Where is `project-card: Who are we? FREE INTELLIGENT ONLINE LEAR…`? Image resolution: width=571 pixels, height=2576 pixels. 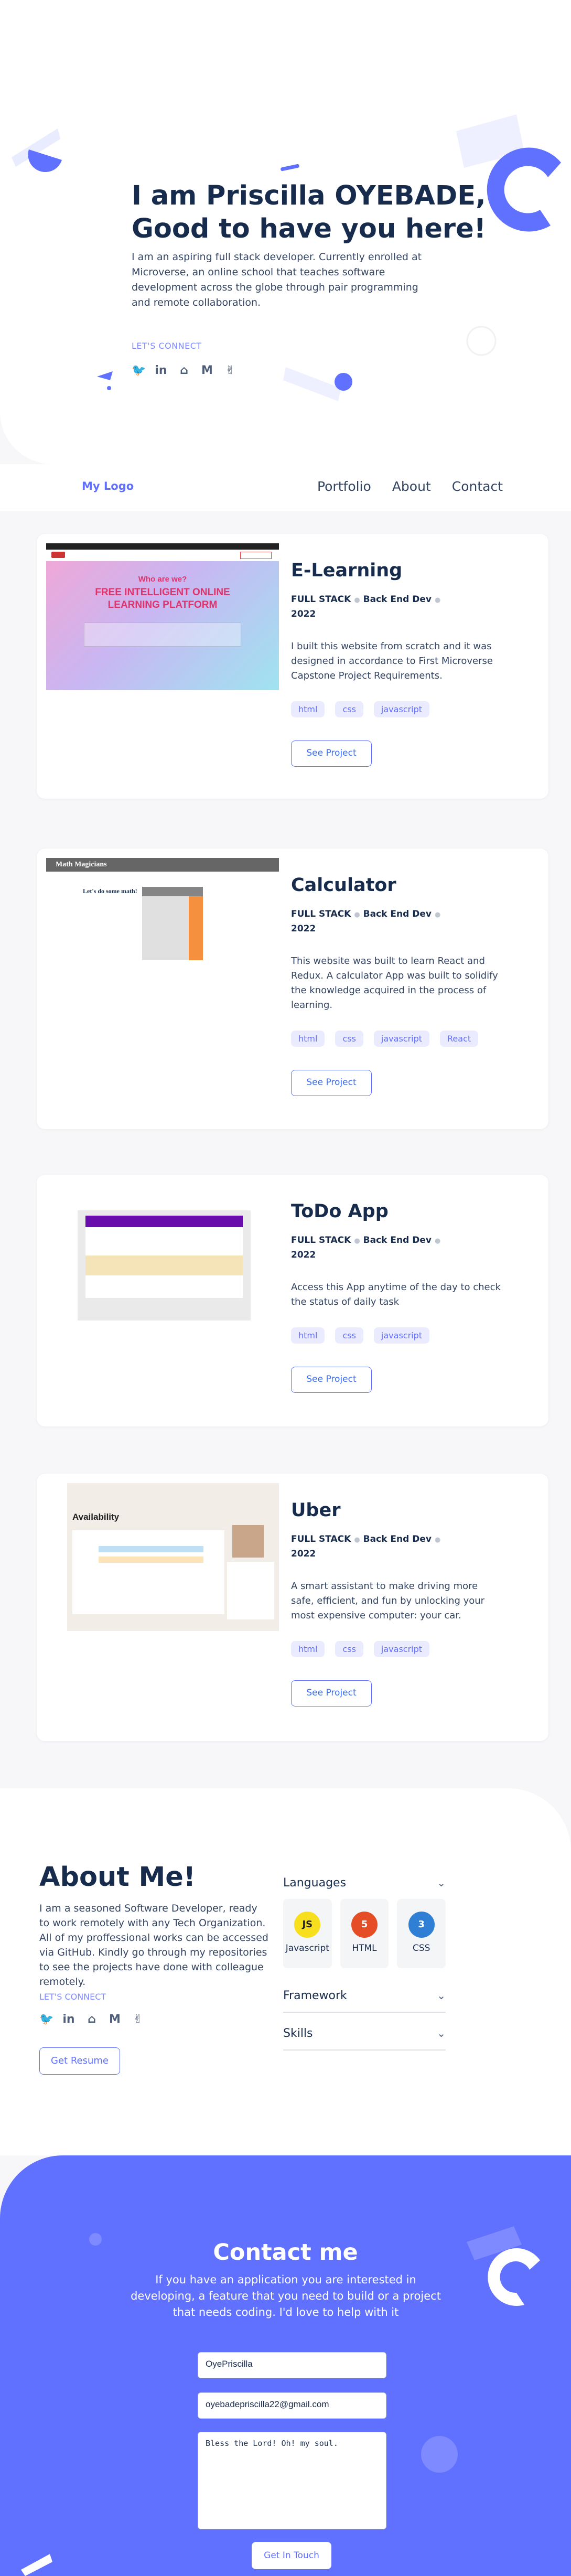
project-card: Who are we? FREE INTELLIGENT ONLINE LEAR… is located at coordinates (292, 666).